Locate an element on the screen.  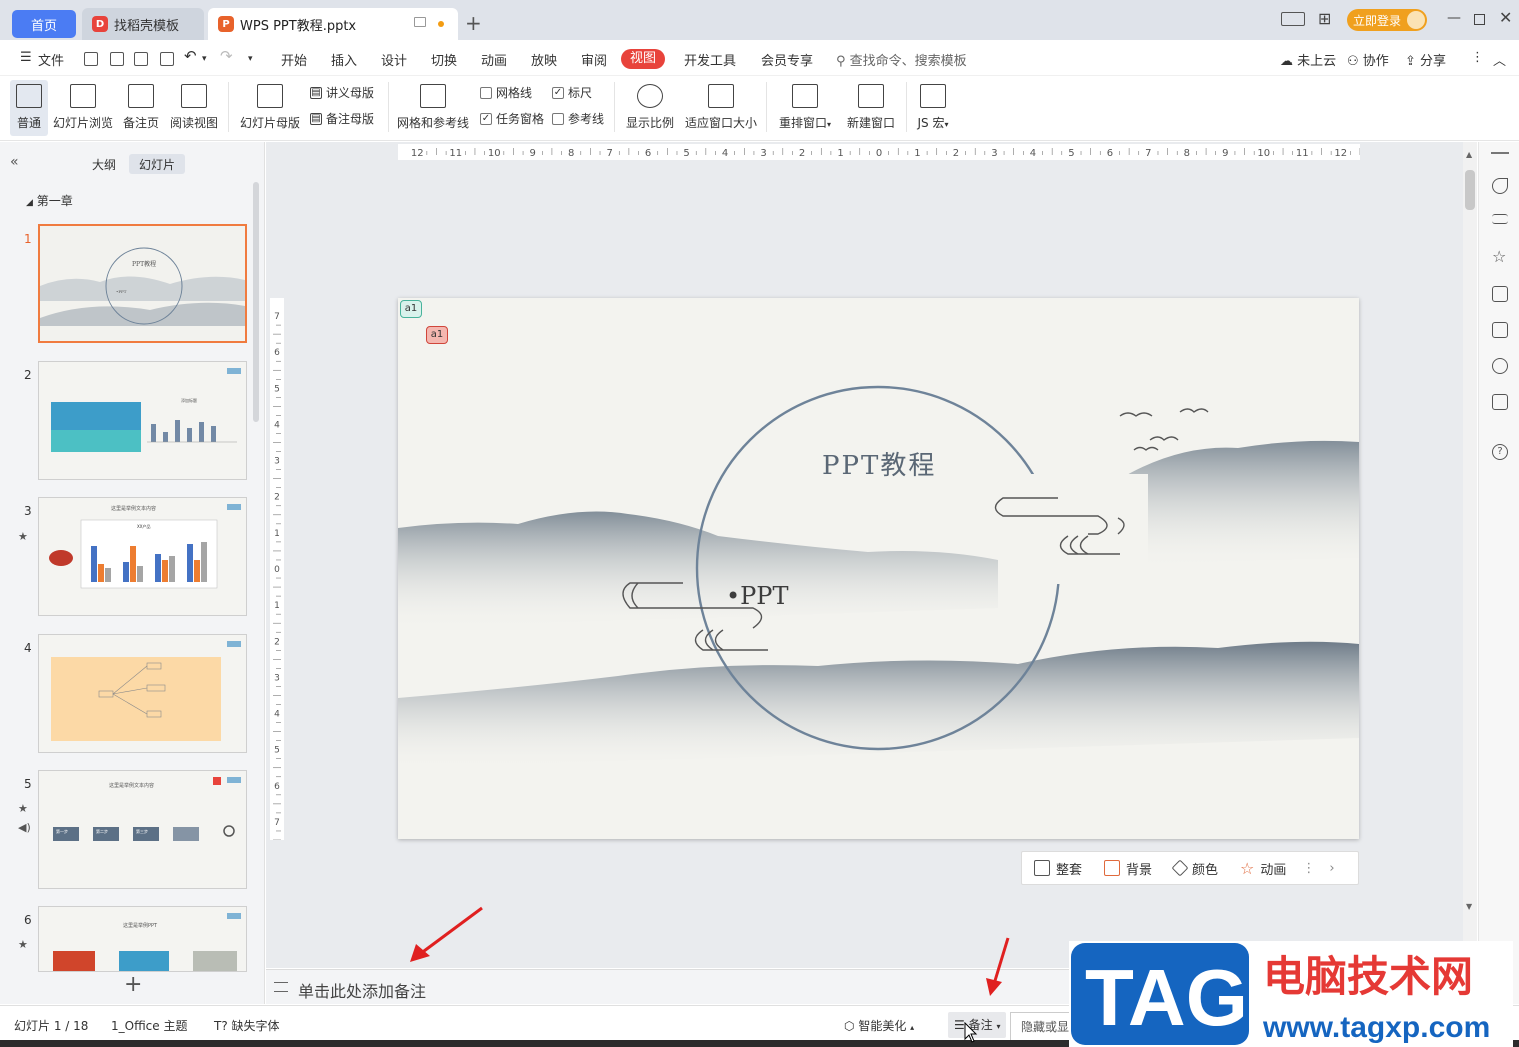
reading-view-button: 阅读视图 is located at coordinates (194, 105).